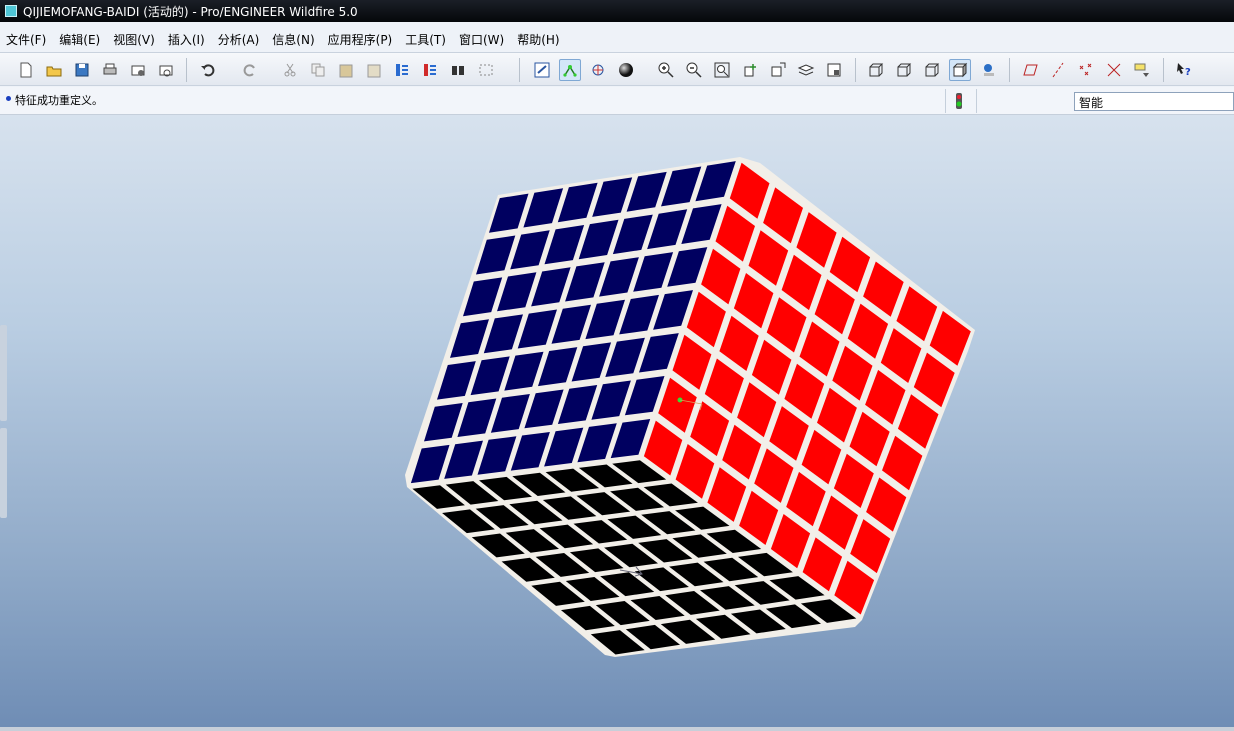 This screenshot has height=731, width=1234. I want to click on regeneration-status-icon, so click(959, 101).